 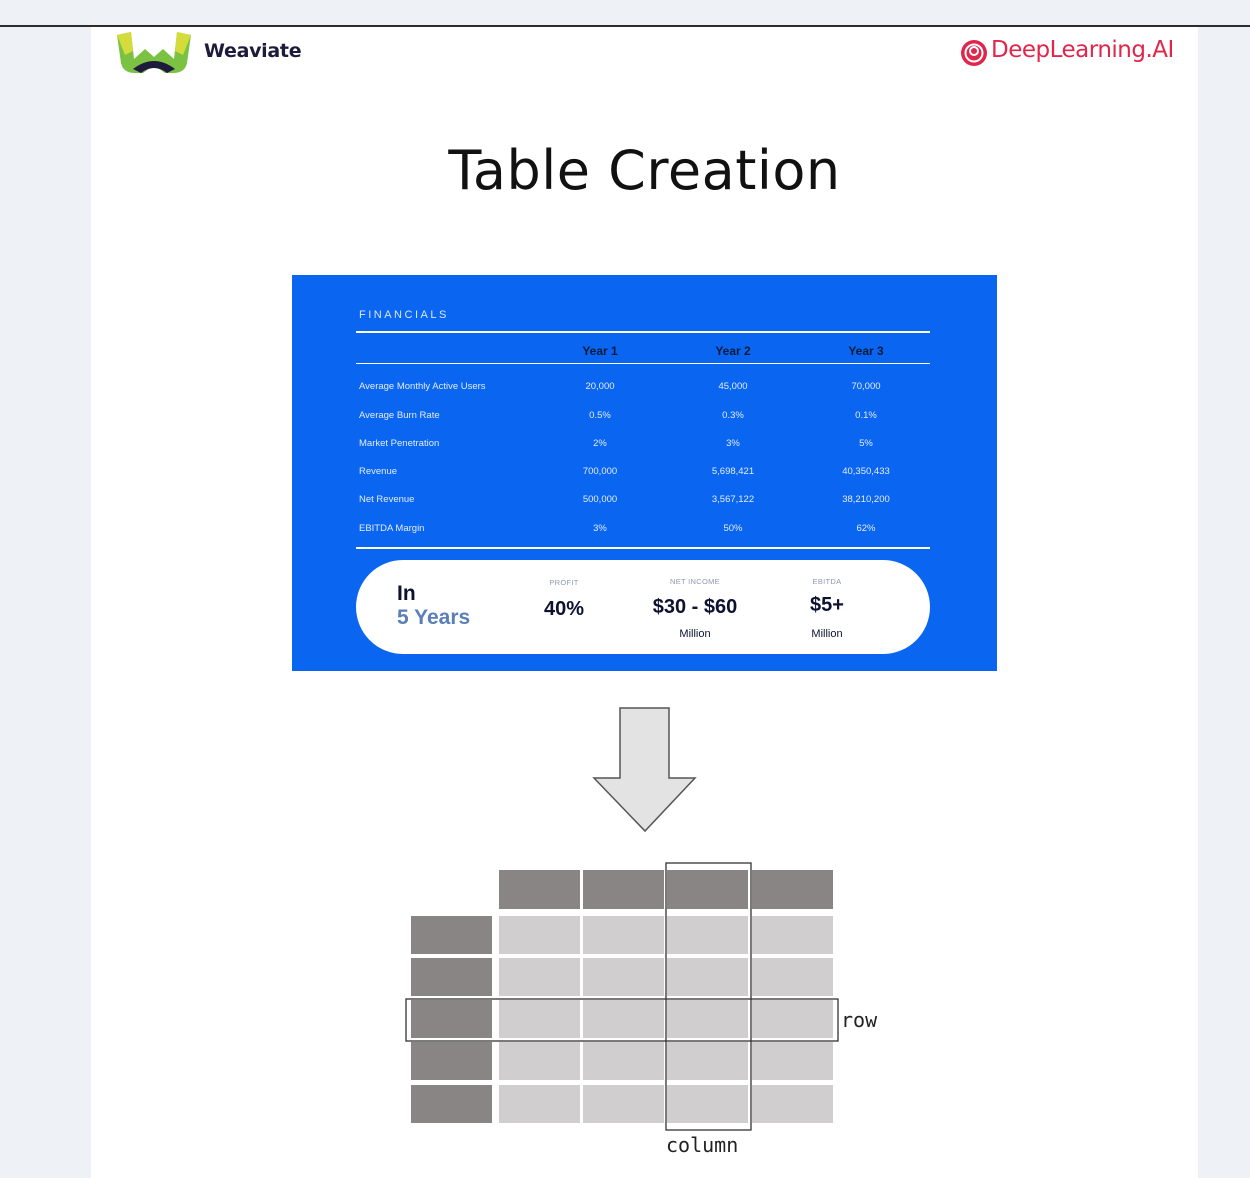 What do you see at coordinates (859, 1020) in the screenshot?
I see `row-label: row` at bounding box center [859, 1020].